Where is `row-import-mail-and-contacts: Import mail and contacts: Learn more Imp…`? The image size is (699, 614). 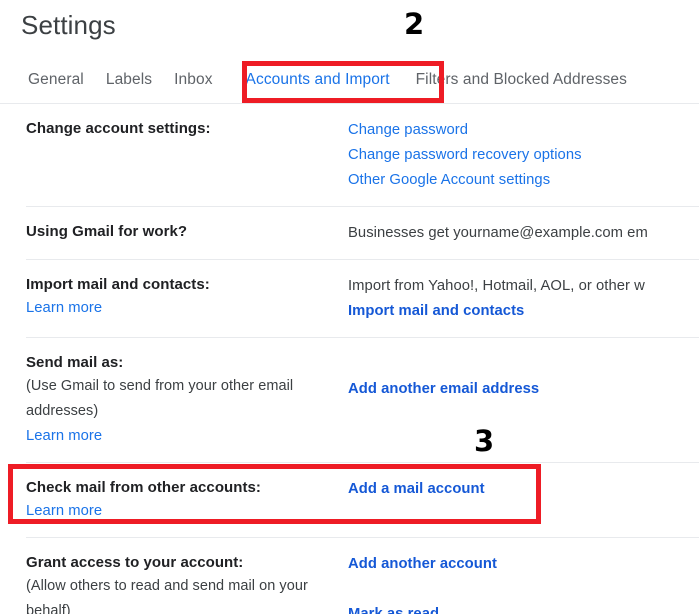
row-import-mail-and-contacts: Import mail and contacts: Learn more Imp… is located at coordinates (362, 298).